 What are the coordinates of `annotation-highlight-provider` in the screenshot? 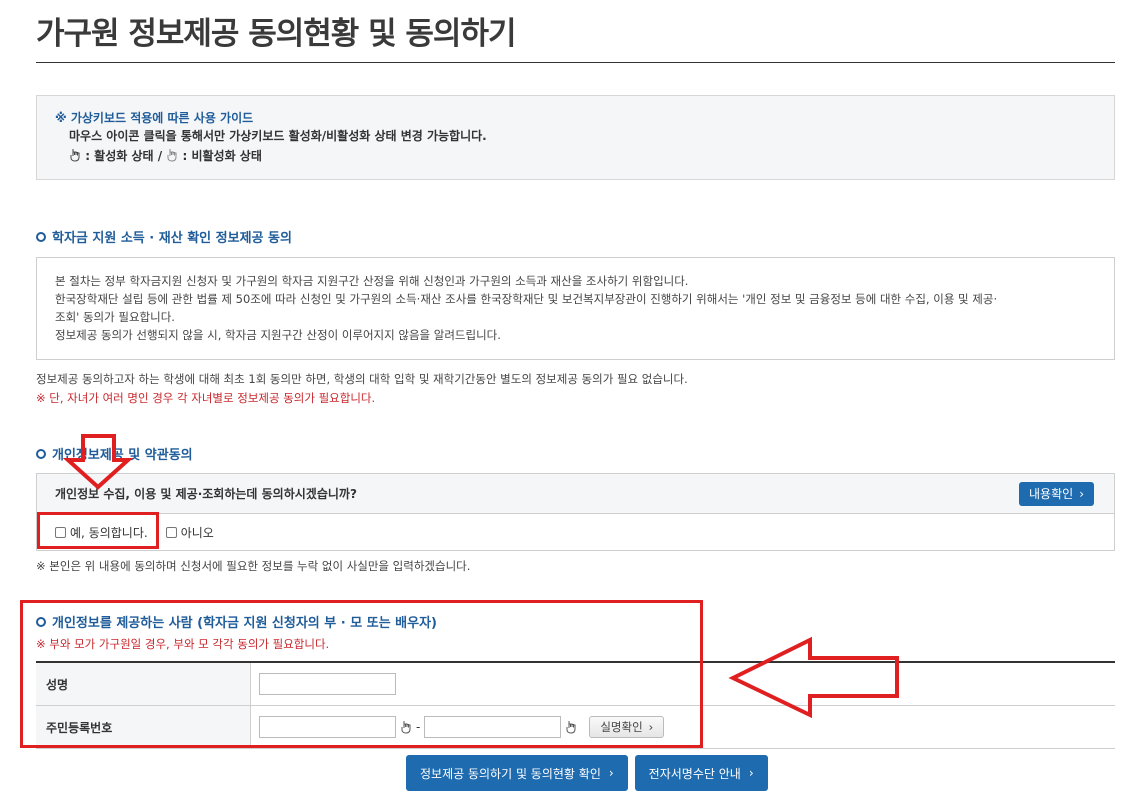 It's located at (361, 674).